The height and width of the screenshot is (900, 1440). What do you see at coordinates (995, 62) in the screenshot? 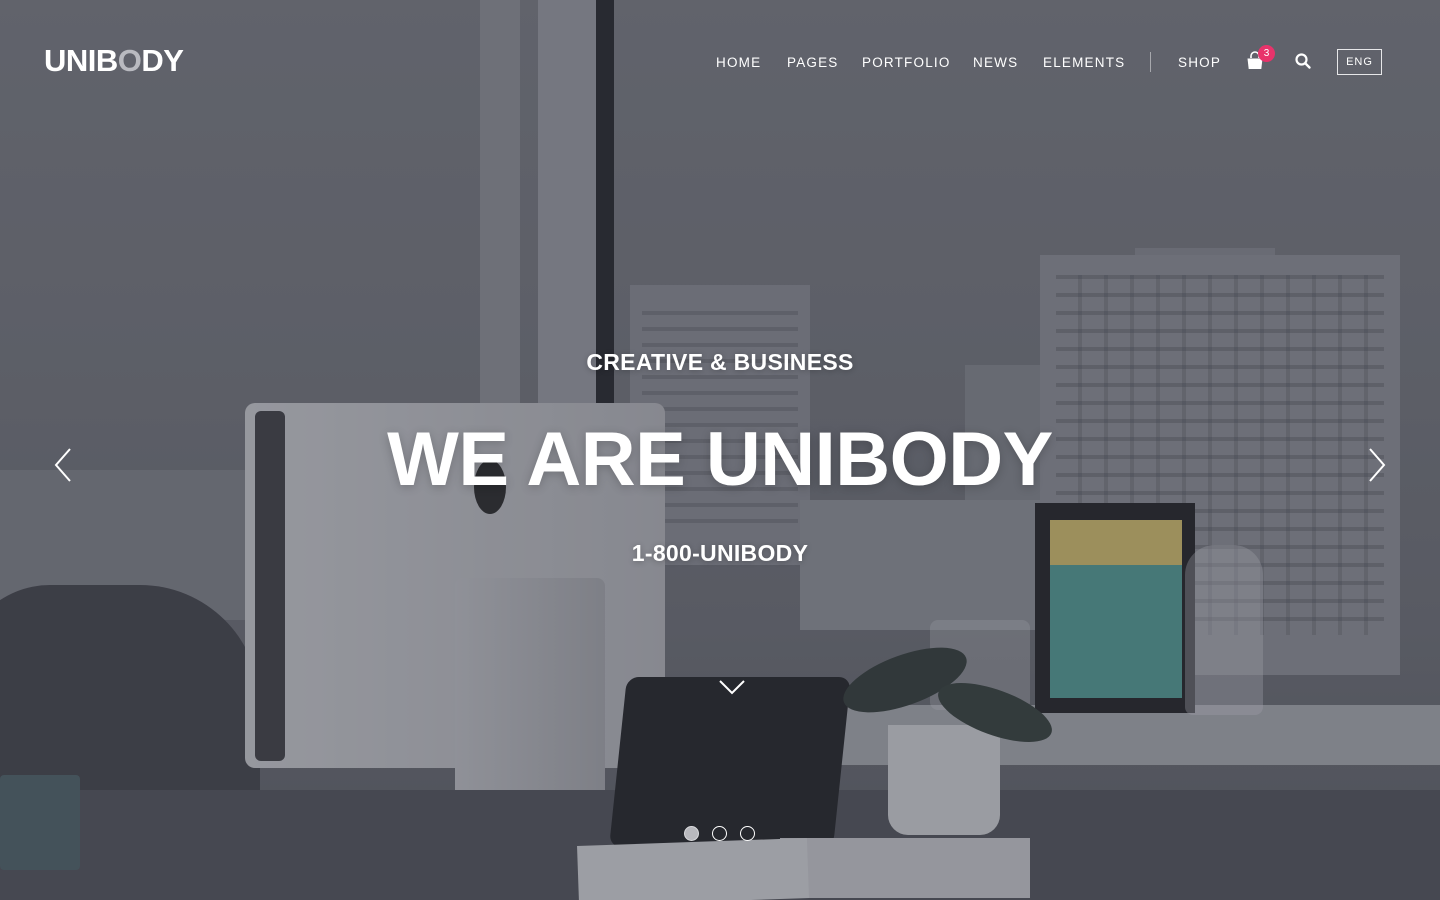
I see `nav-item-news: NEWS` at bounding box center [995, 62].